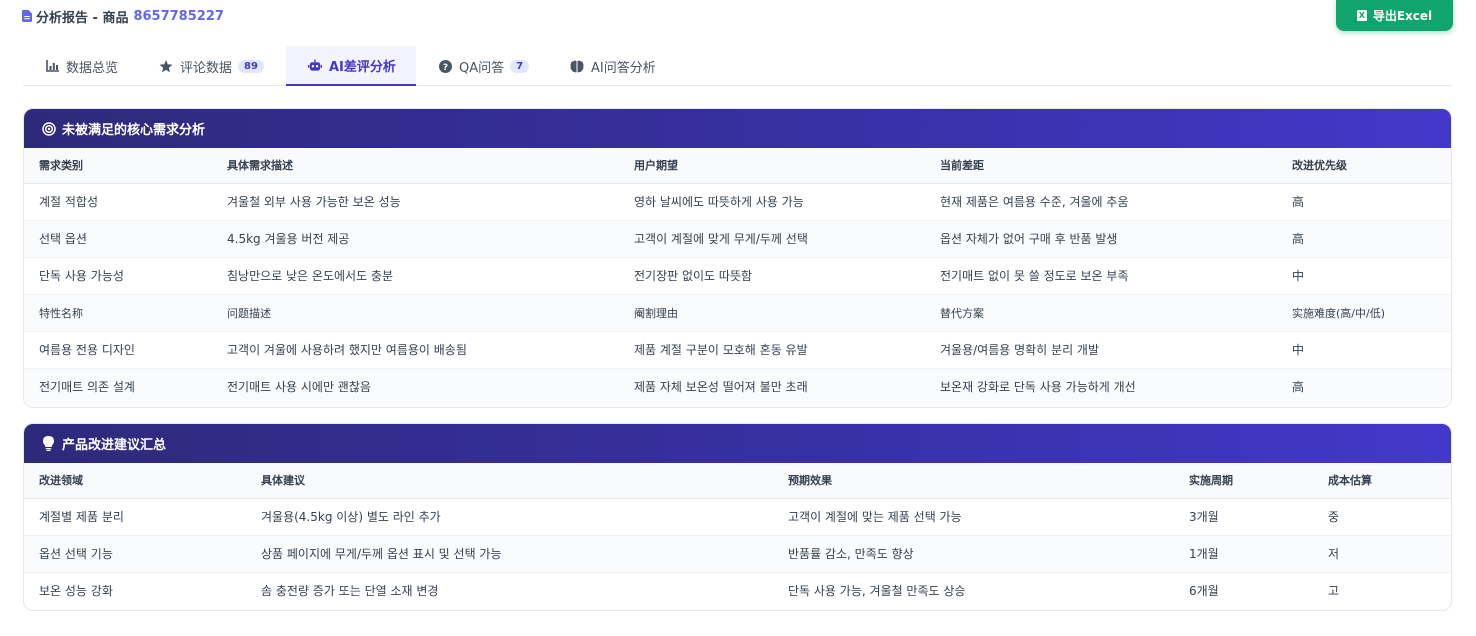 This screenshot has width=1476, height=636. I want to click on tab-label: QA问答, so click(482, 68).